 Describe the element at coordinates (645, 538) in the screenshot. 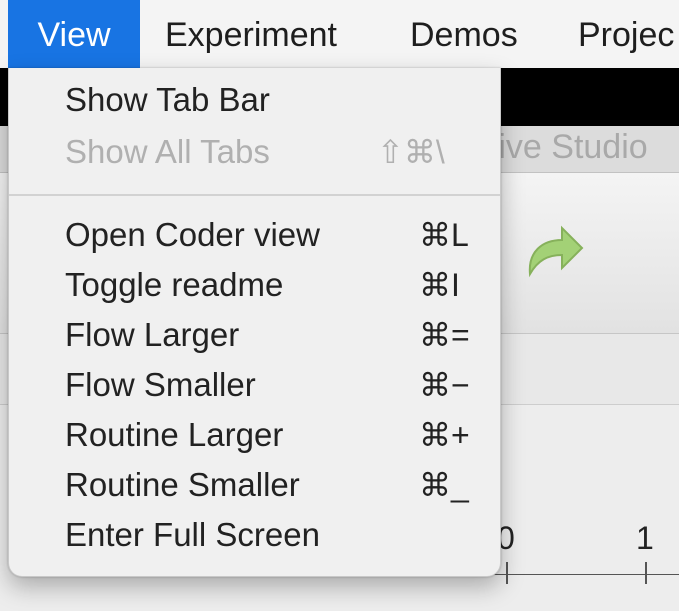

I see `timeline-tick-label: 1` at that location.